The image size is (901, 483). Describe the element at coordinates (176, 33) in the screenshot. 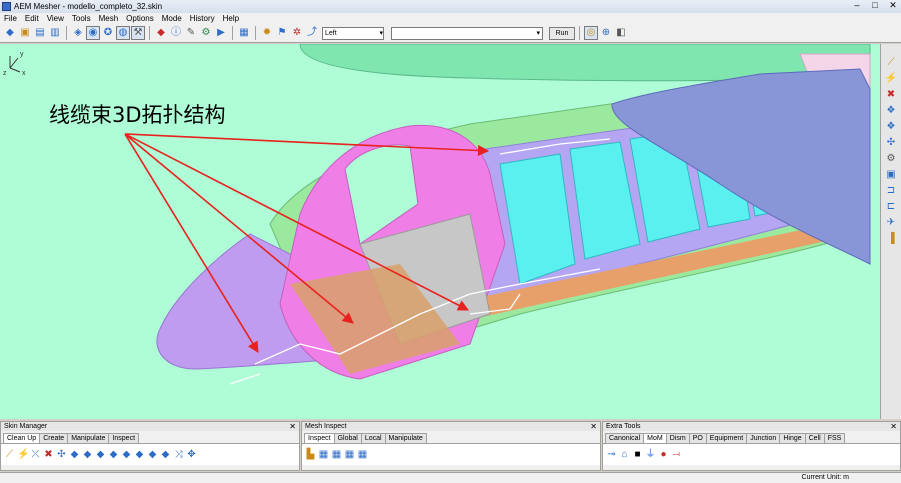

I see `info-icon: ⓘ` at that location.